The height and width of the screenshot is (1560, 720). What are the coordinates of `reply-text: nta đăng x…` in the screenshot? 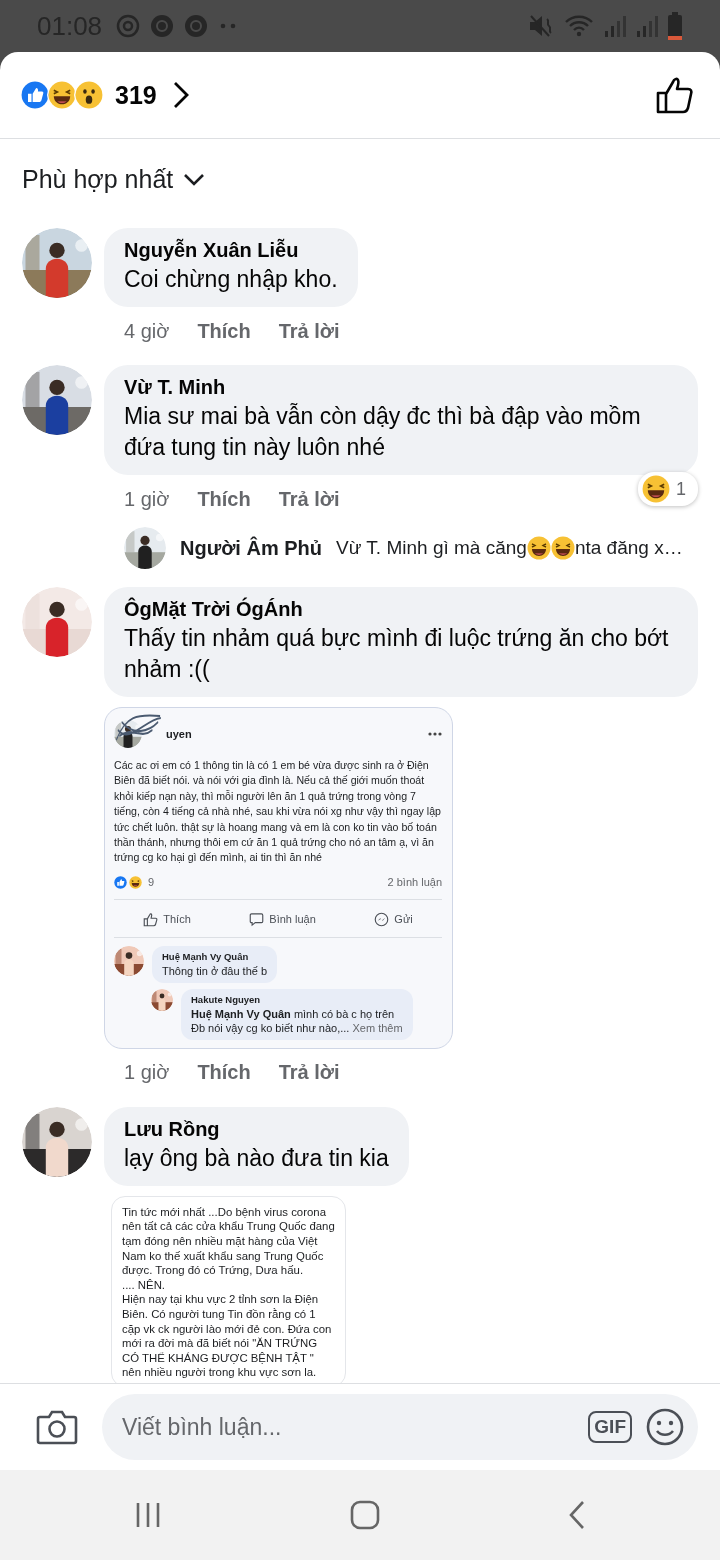 It's located at (628, 548).